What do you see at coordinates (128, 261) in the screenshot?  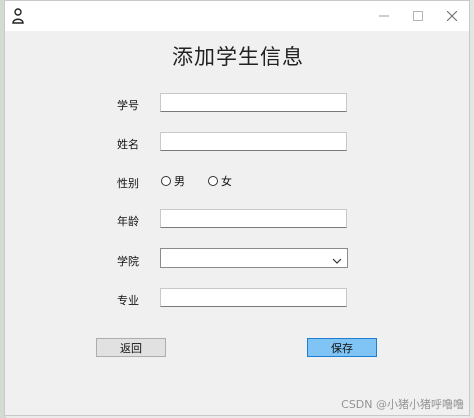 I see `college-label: 学院` at bounding box center [128, 261].